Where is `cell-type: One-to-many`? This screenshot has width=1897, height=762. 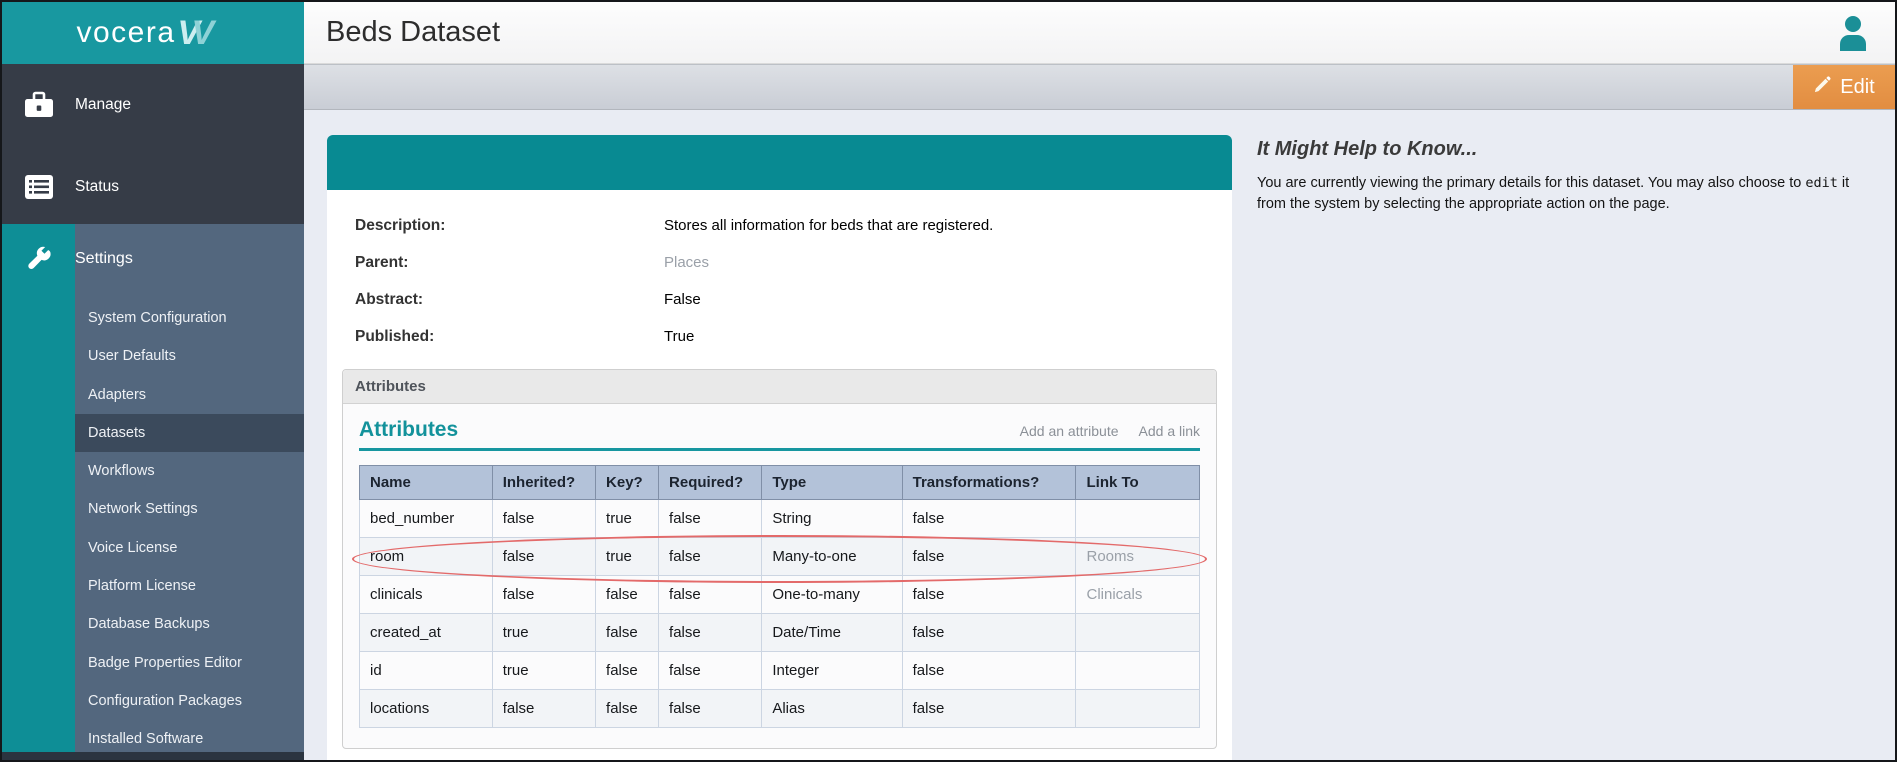 cell-type: One-to-many is located at coordinates (832, 594).